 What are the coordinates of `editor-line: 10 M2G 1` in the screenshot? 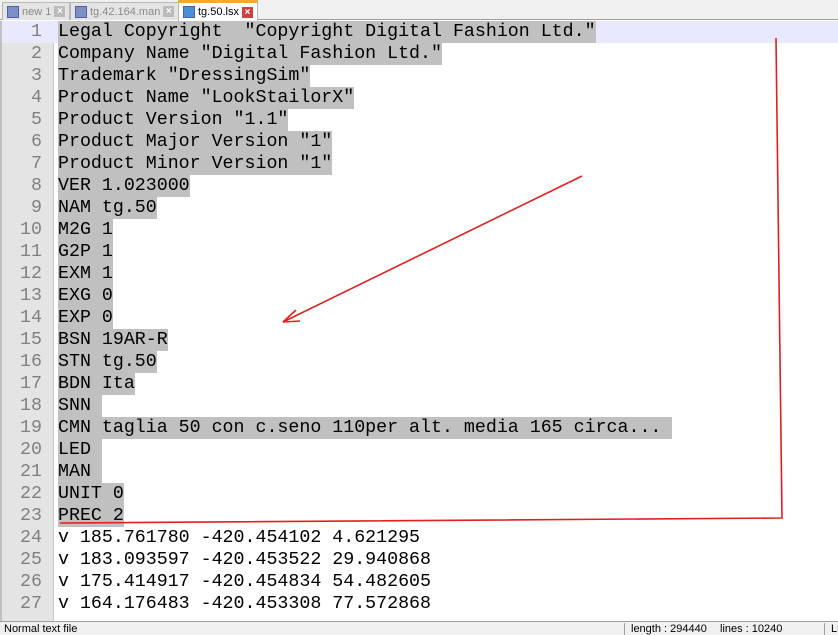 It's located at (420, 230).